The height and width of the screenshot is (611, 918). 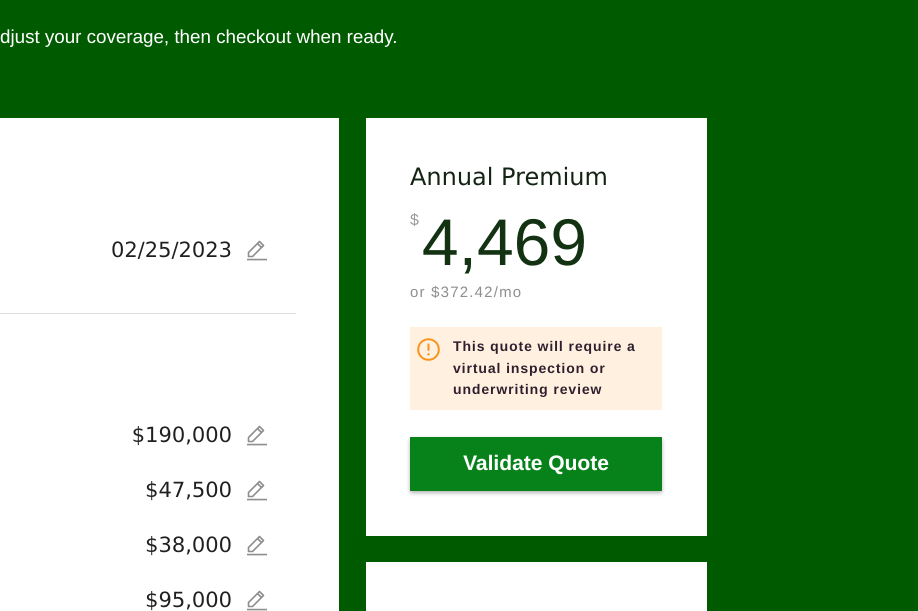 I want to click on premium-amount: 4,469, so click(x=505, y=242).